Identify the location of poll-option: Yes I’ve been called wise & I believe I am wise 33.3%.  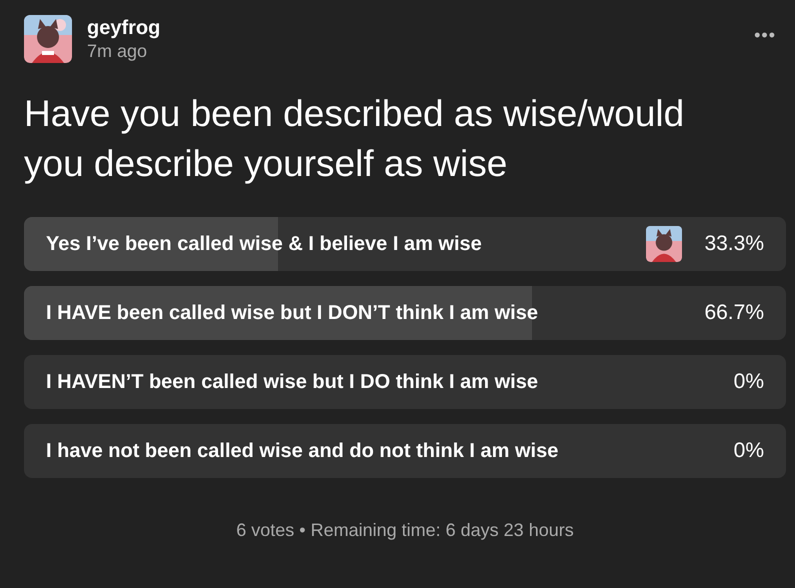
(405, 244).